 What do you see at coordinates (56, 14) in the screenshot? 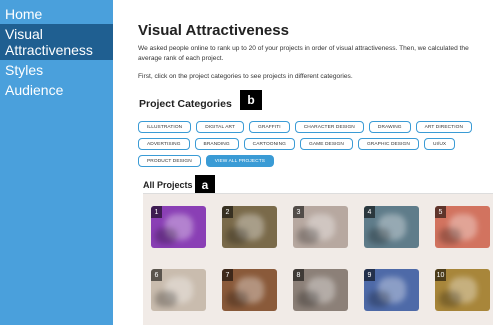
I see `sidebar-item-home: Home` at bounding box center [56, 14].